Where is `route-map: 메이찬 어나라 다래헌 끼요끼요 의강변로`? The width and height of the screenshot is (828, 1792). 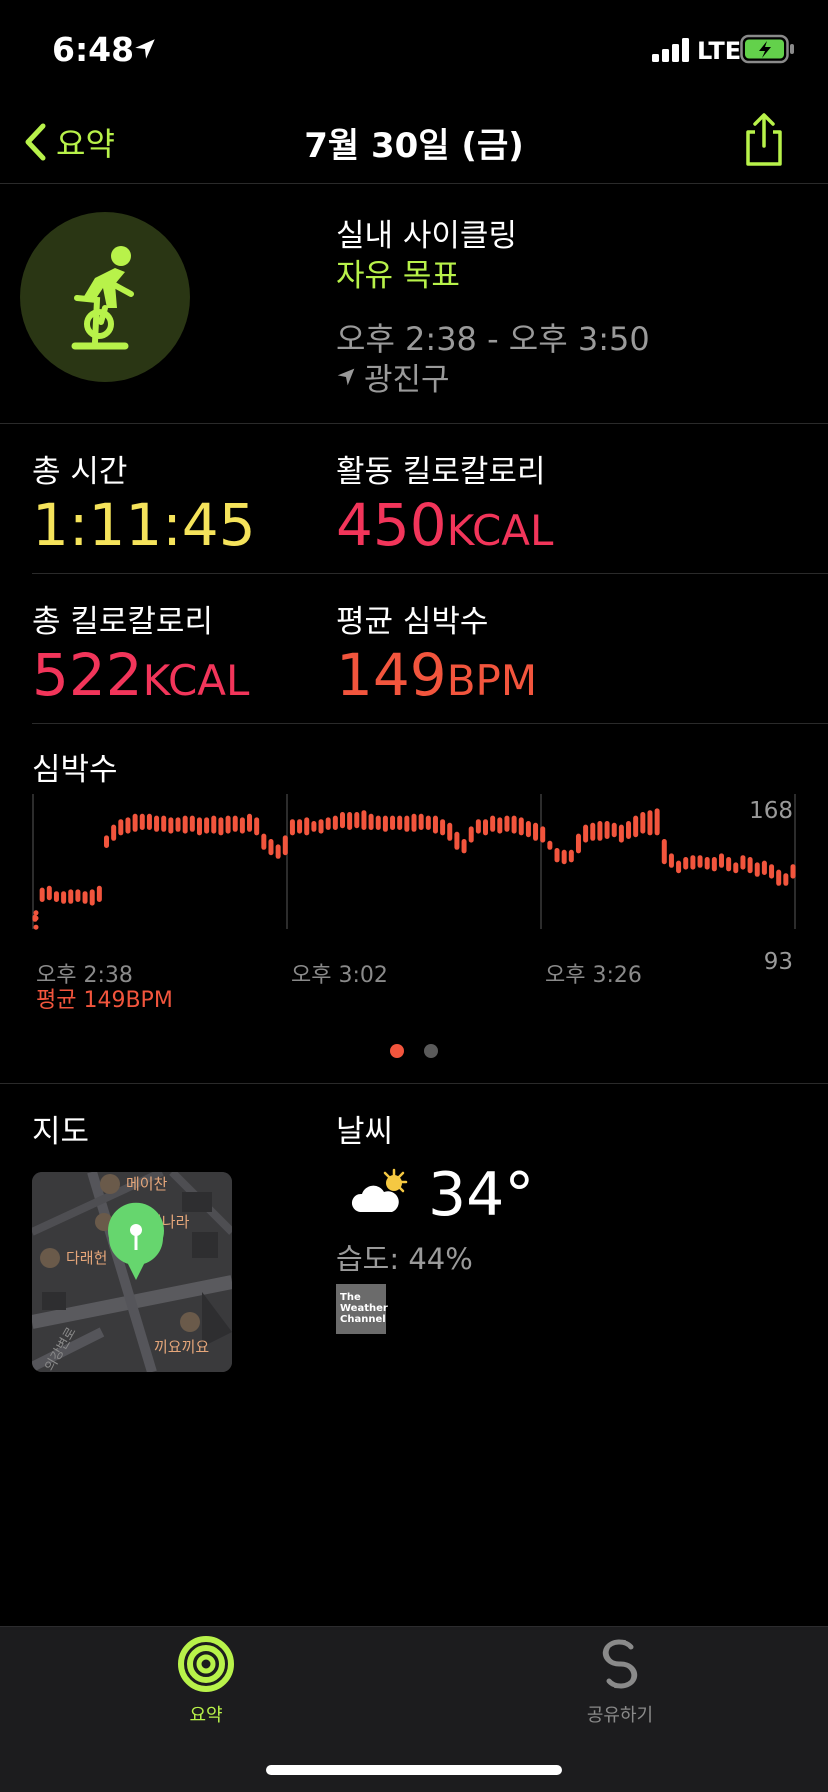
route-map: 메이찬 어나라 다래헌 끼요끼요 의강변로 is located at coordinates (132, 1272).